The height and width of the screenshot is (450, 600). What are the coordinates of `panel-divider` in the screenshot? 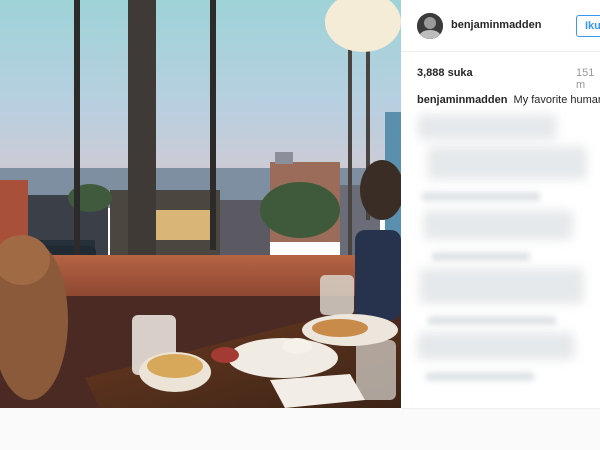 It's located at (500, 408).